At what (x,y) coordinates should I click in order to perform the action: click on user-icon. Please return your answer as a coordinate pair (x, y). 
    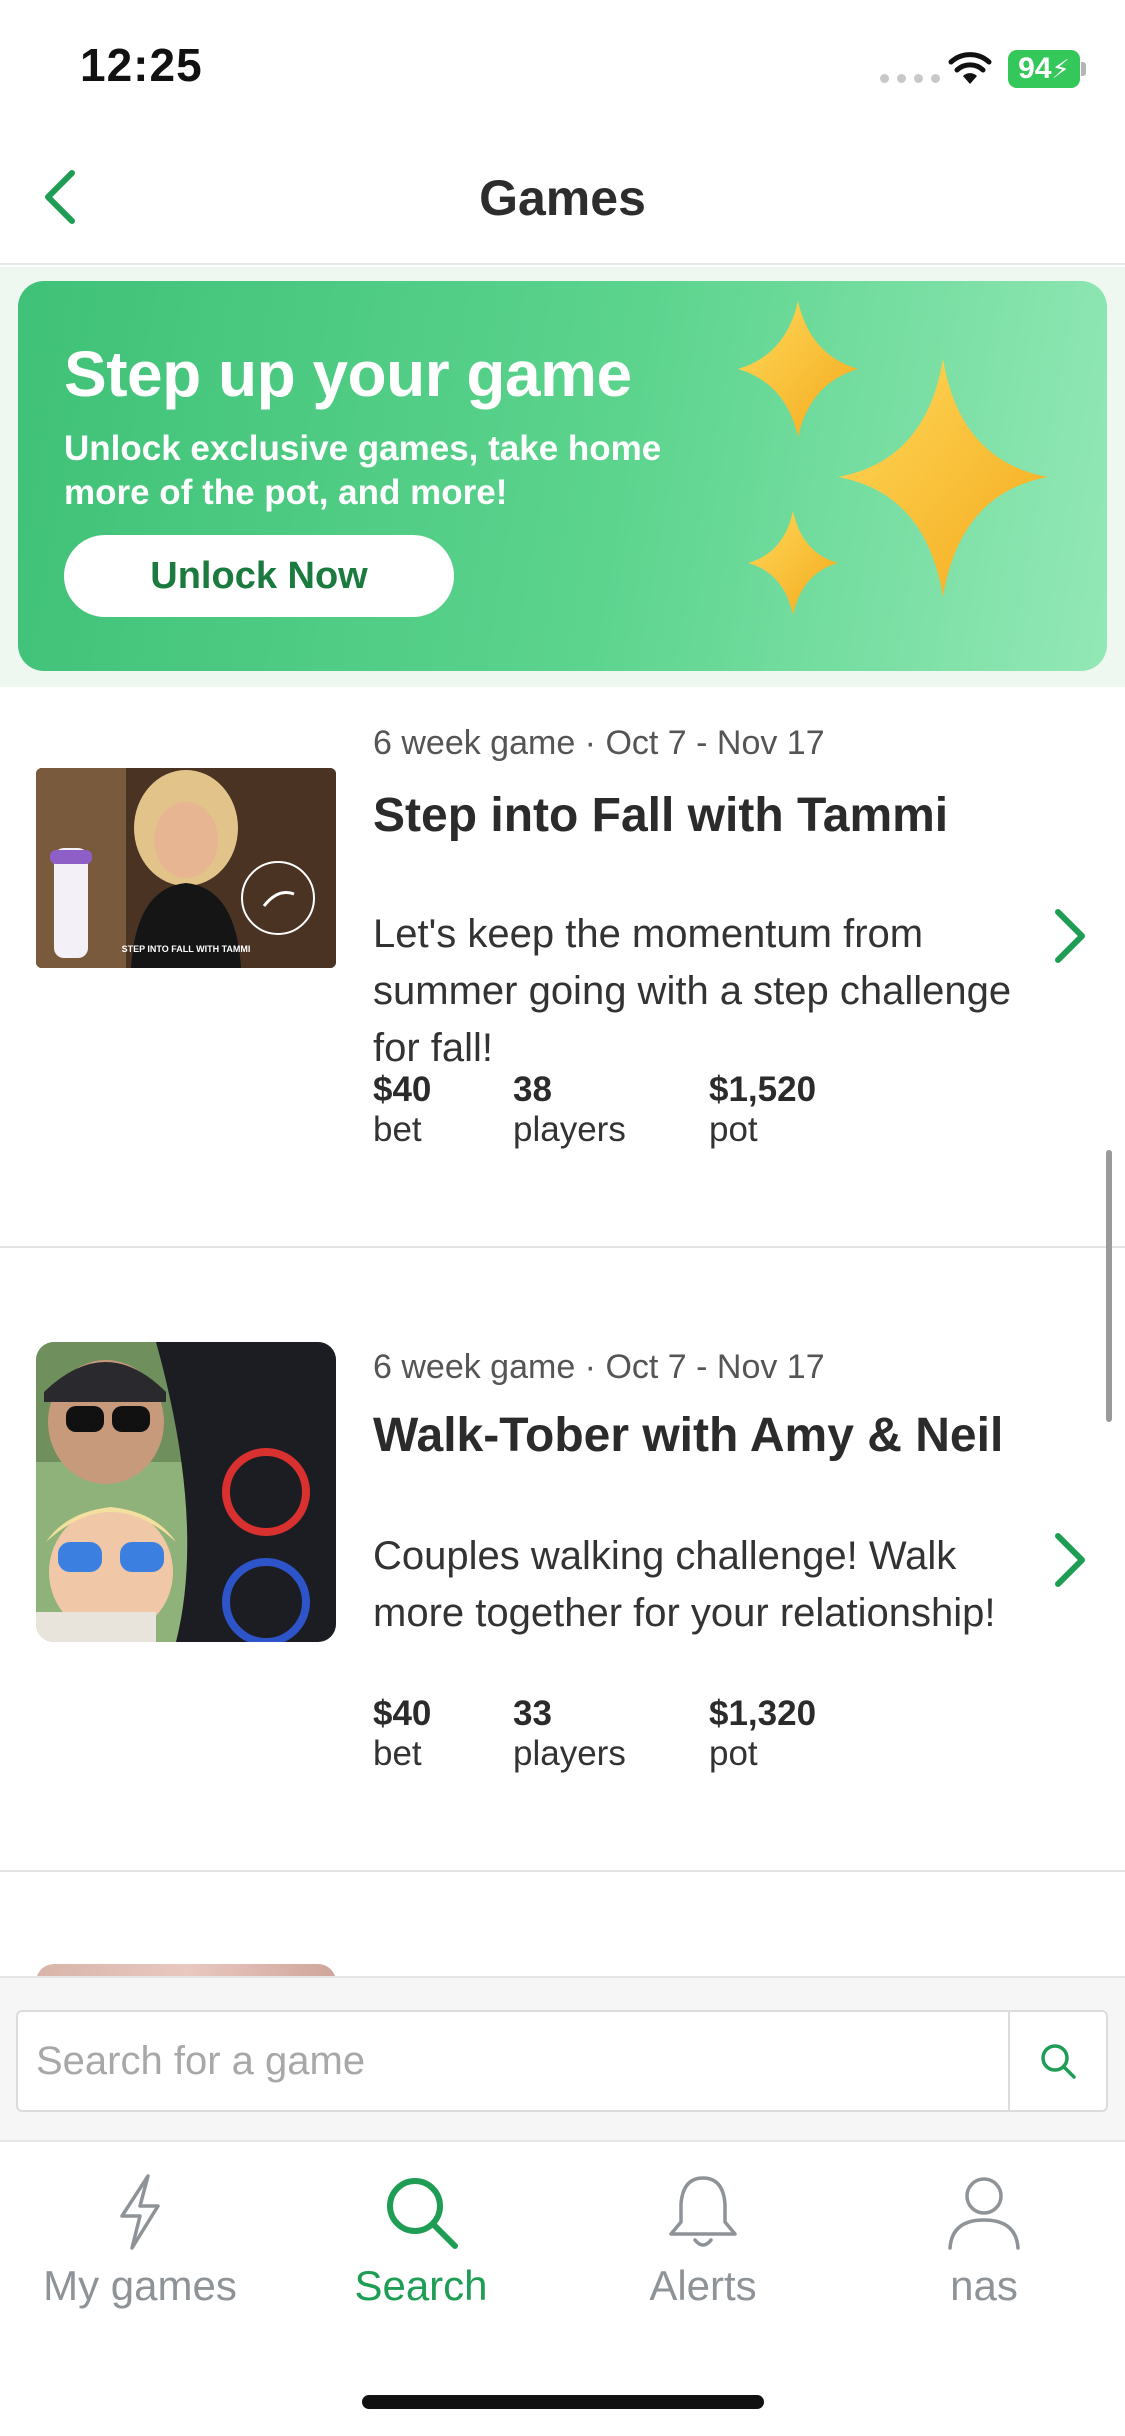
    Looking at the image, I should click on (984, 2213).